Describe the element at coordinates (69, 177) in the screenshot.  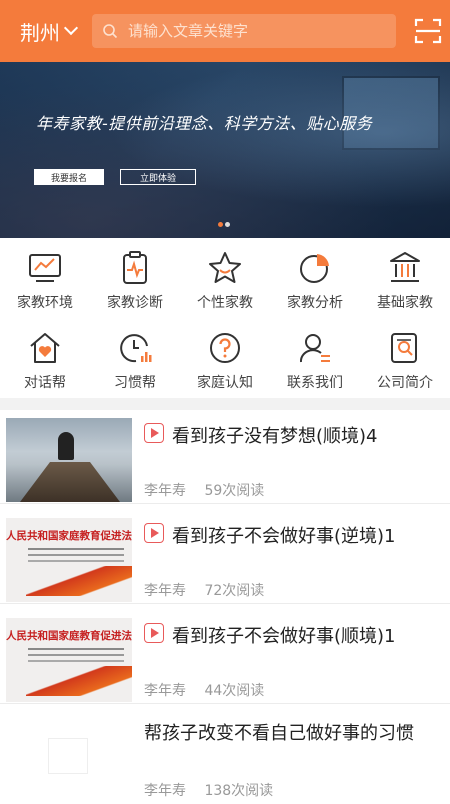
I see `signup-button: 我要报名` at that location.